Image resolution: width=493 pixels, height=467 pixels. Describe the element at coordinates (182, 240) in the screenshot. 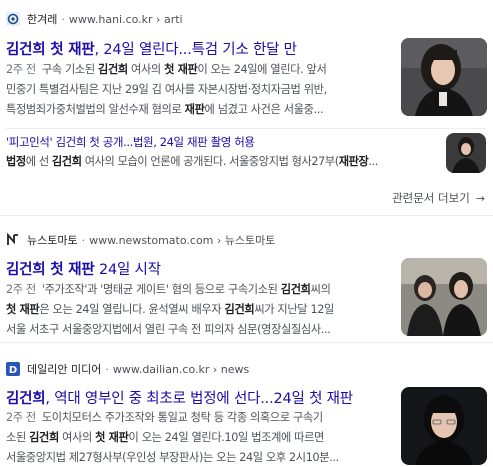

I see `source-url: www.newstomato.com › 뉴스토마토` at that location.